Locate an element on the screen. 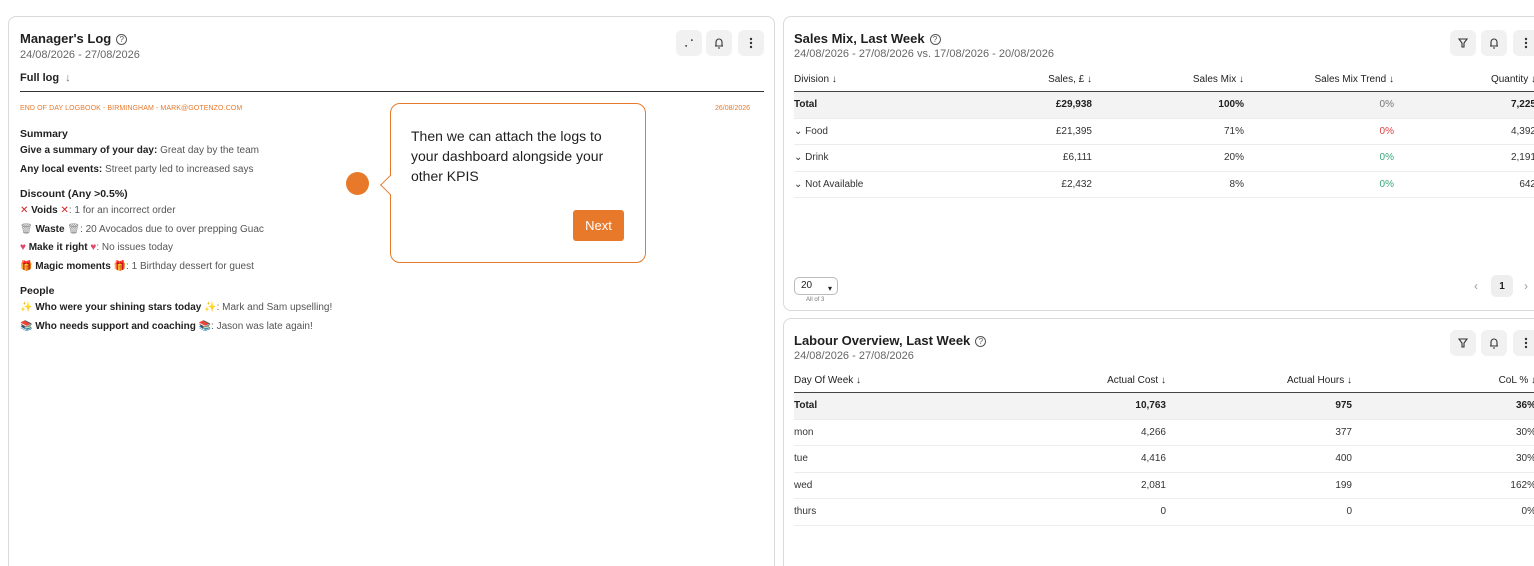  table-row: ⌄ Drink £6,111 20% 0% 2,191 is located at coordinates (1164, 158).